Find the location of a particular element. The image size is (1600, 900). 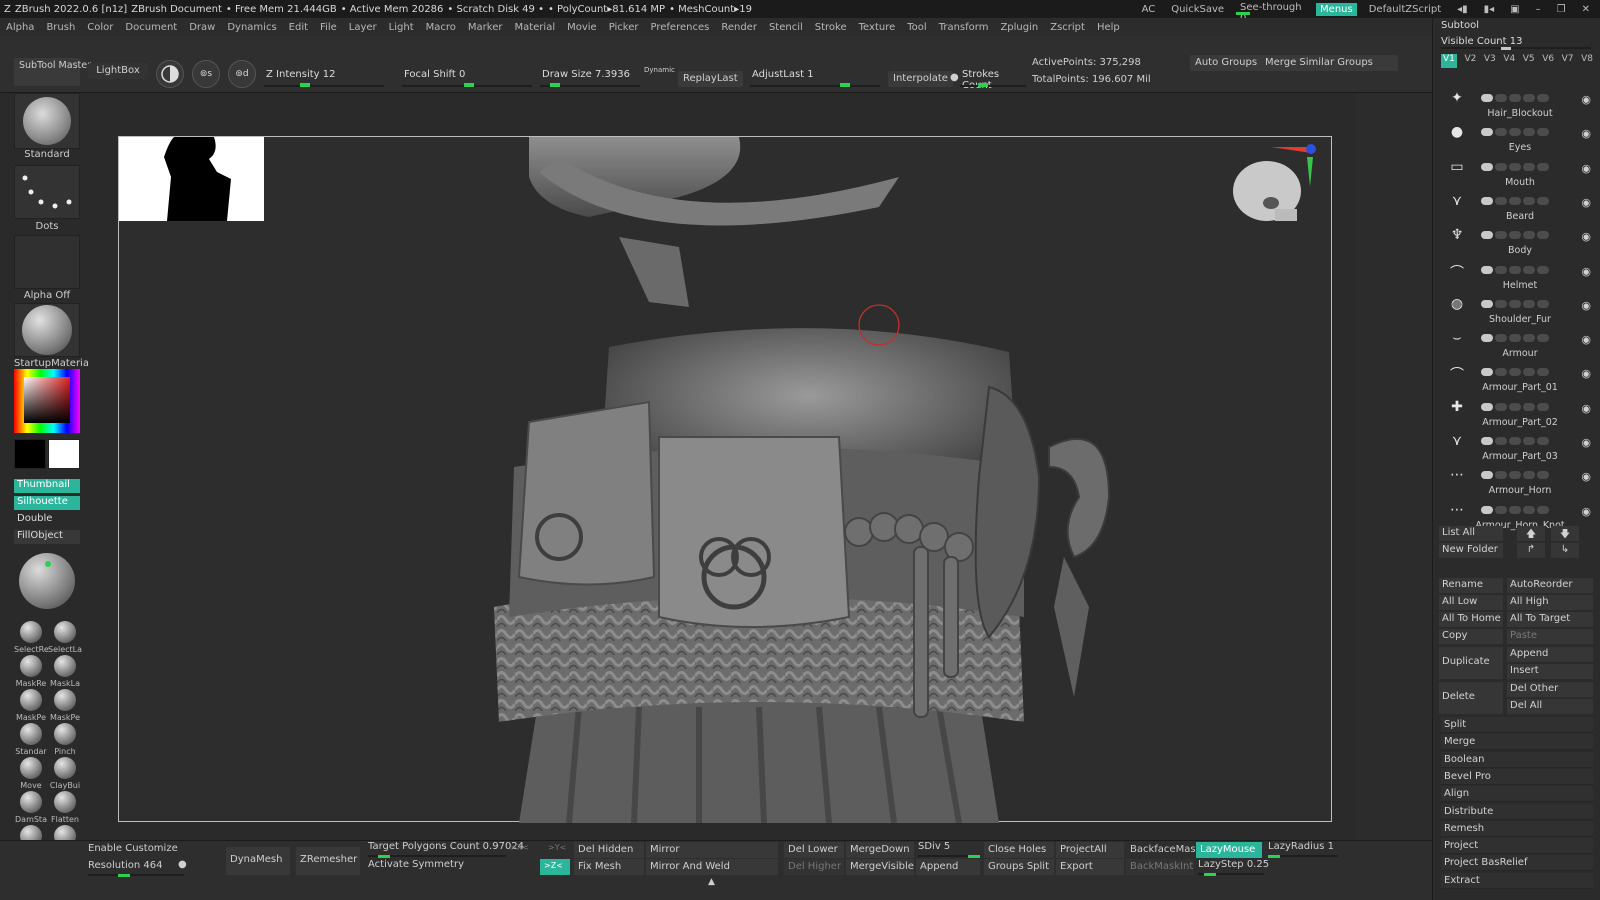

list-all-button: List All is located at coordinates (1471, 533).